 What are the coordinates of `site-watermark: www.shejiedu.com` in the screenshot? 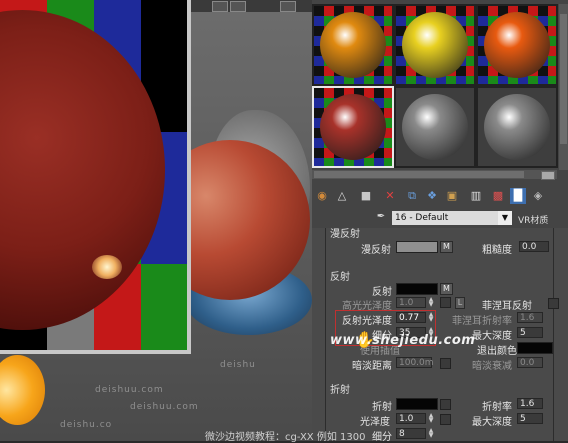 It's located at (403, 340).